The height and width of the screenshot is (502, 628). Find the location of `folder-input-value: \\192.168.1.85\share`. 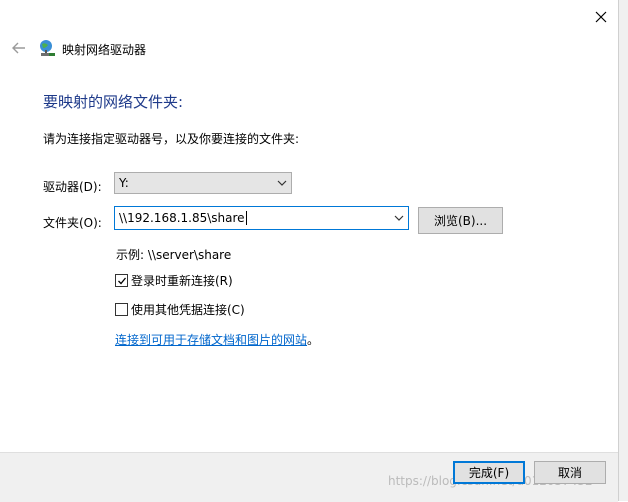

folder-input-value: \\192.168.1.85\share is located at coordinates (182, 218).